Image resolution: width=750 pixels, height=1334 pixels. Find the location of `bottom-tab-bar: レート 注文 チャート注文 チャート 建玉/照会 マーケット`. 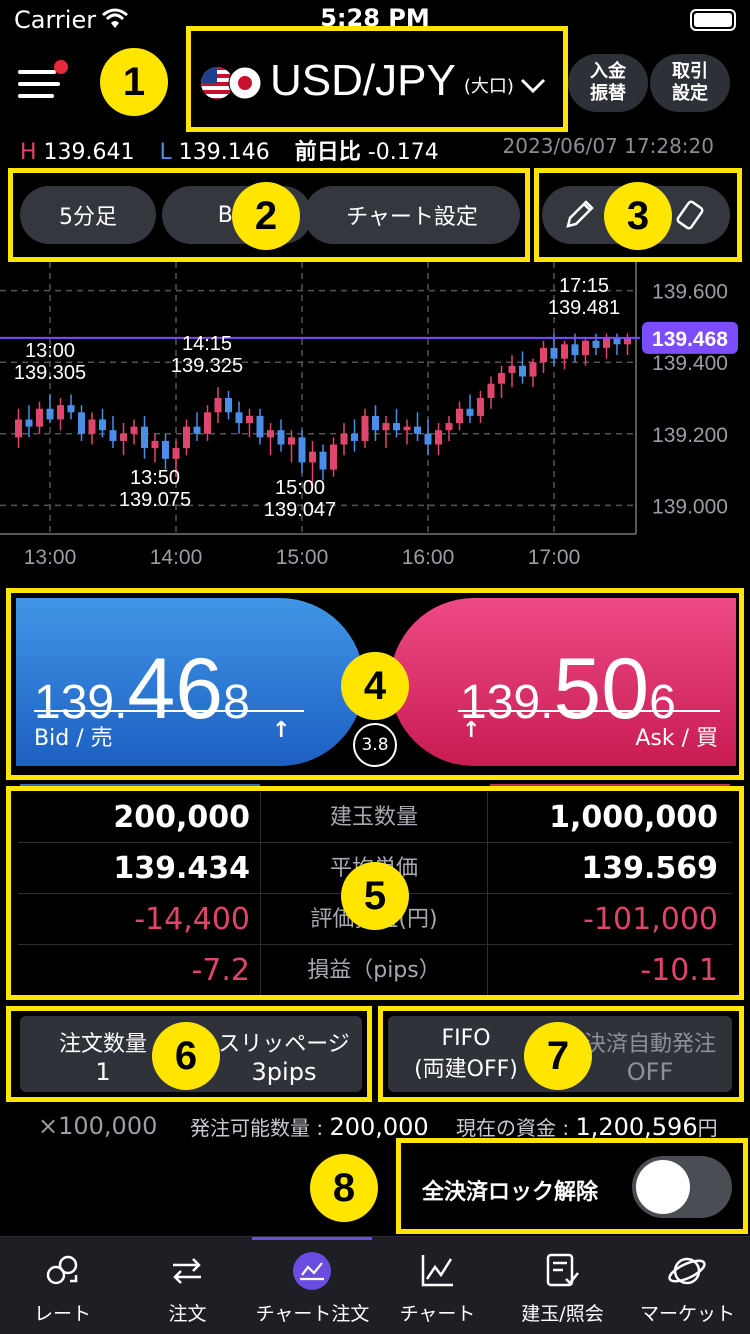

bottom-tab-bar: レート 注文 チャート注文 チャート 建玉/照会 マーケット is located at coordinates (375, 1285).